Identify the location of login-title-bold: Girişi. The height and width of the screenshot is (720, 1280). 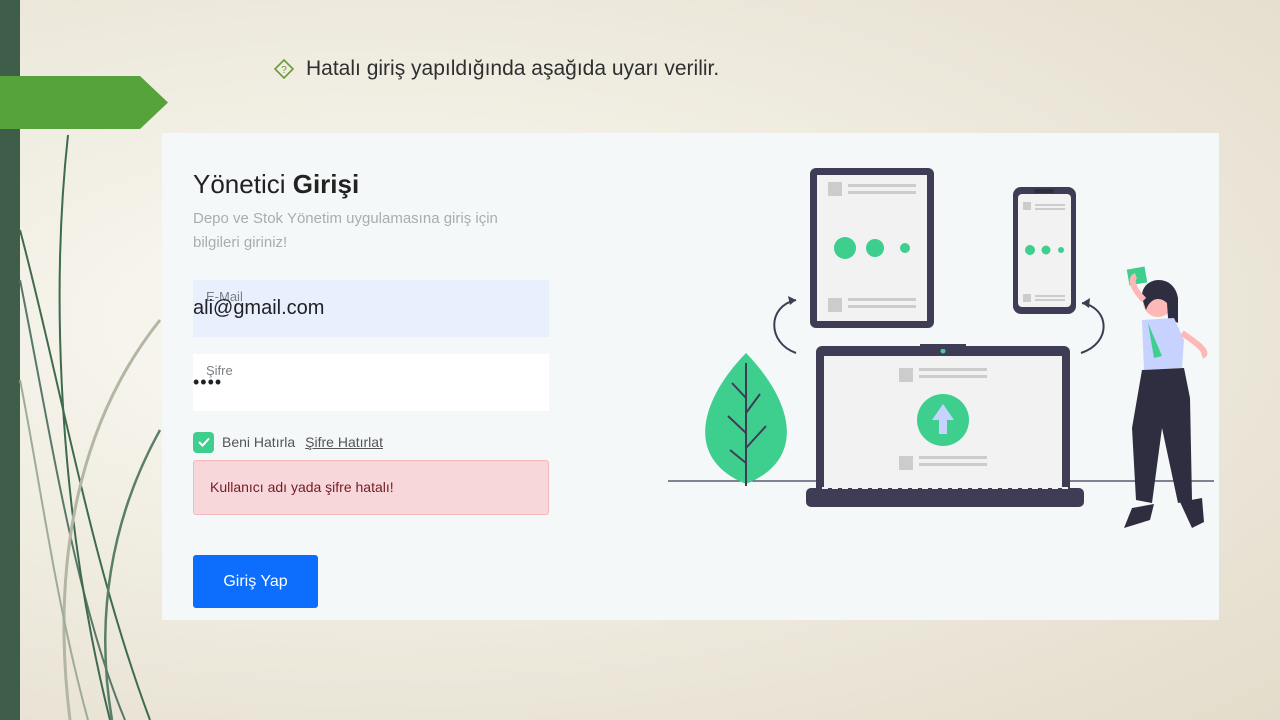
(326, 184).